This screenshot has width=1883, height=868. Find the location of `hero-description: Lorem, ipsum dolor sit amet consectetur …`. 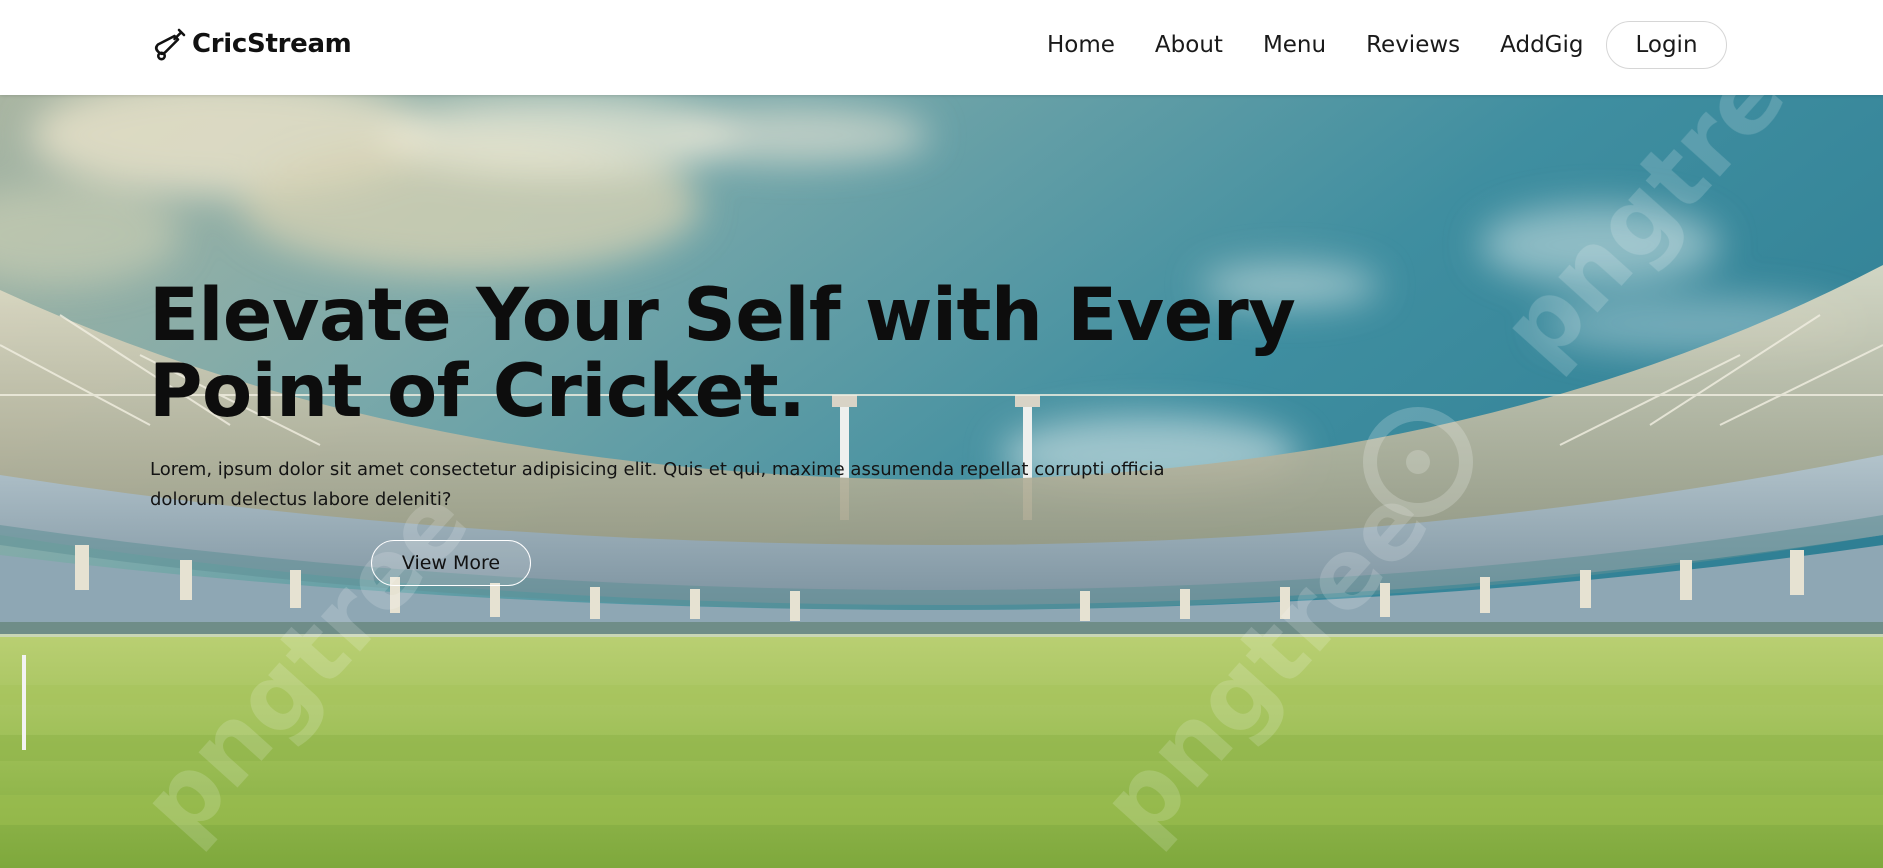

hero-description: Lorem, ipsum dolor sit amet consectetur … is located at coordinates (657, 484).